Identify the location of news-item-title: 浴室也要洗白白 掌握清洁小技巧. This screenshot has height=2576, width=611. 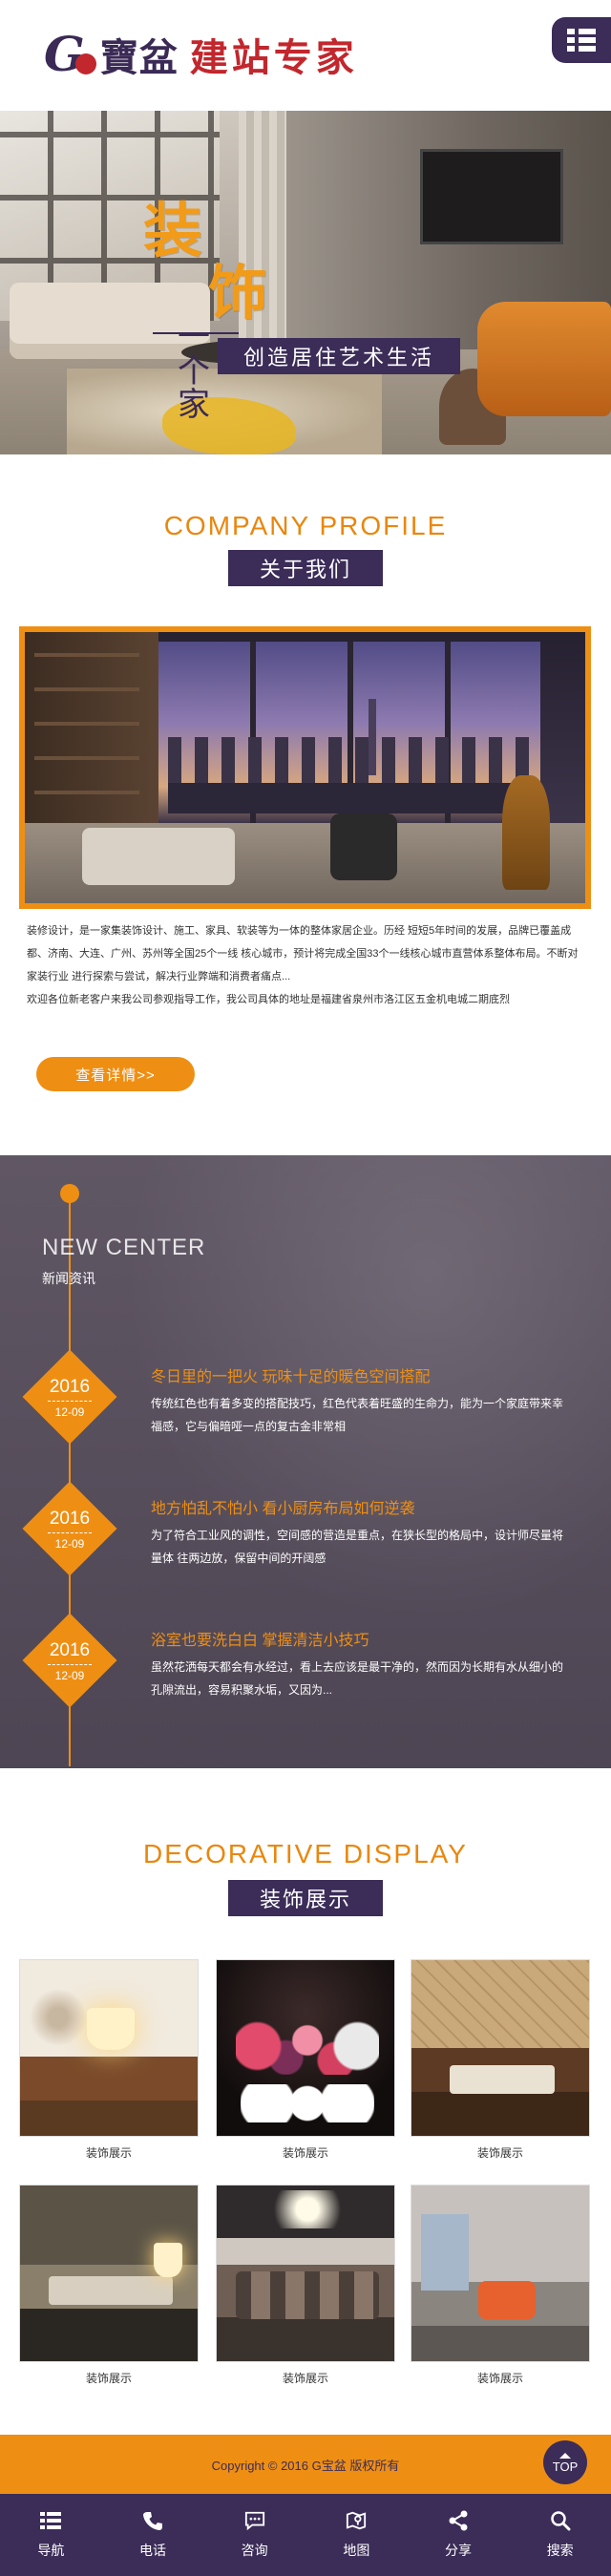
(361, 1638).